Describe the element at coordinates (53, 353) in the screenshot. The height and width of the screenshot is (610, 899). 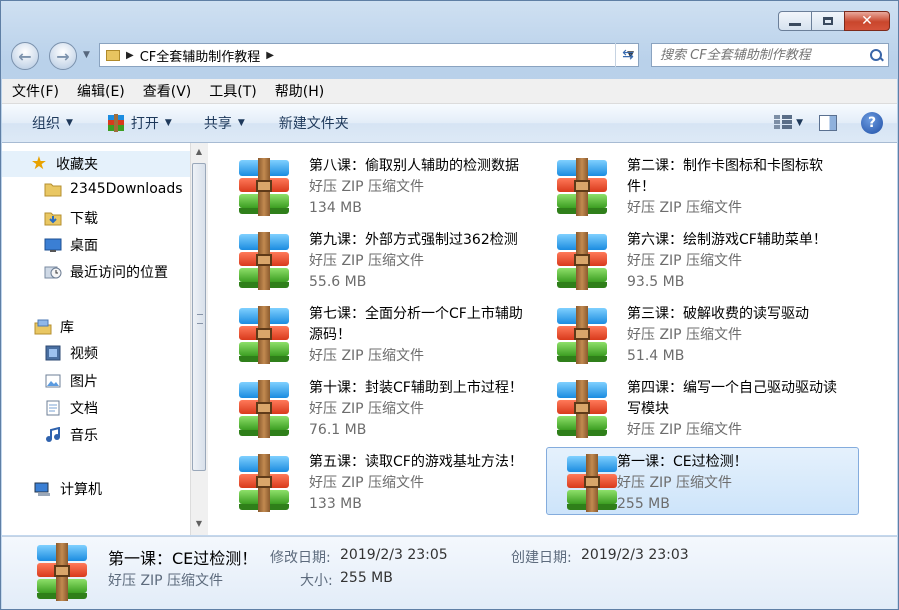
I see `videos-icon` at that location.